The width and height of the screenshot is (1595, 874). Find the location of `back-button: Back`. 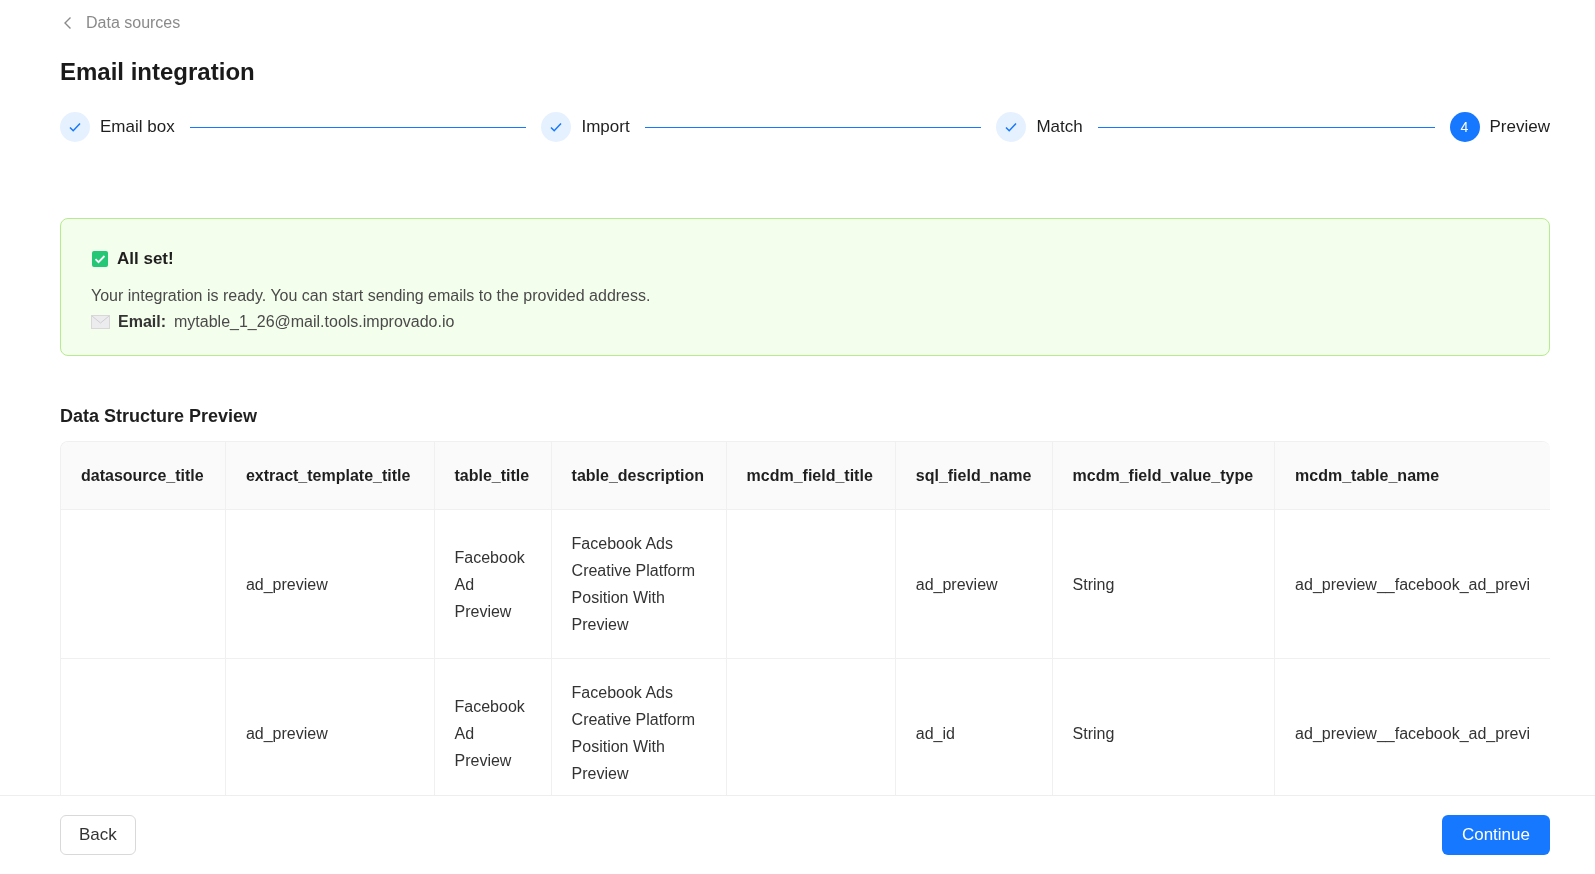

back-button: Back is located at coordinates (98, 835).